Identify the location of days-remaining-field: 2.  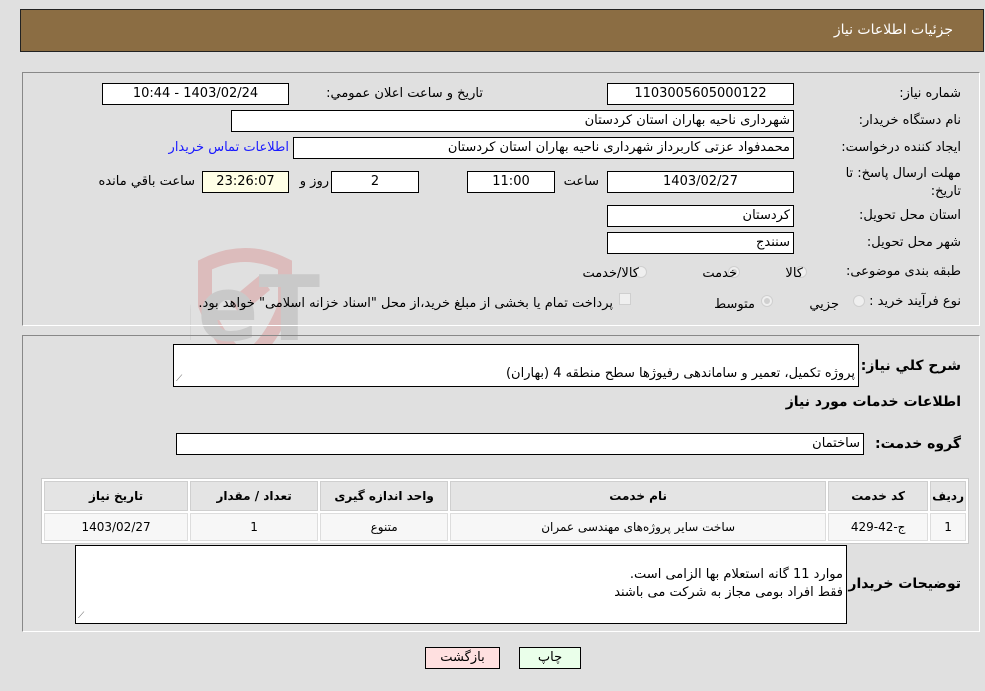
(375, 182).